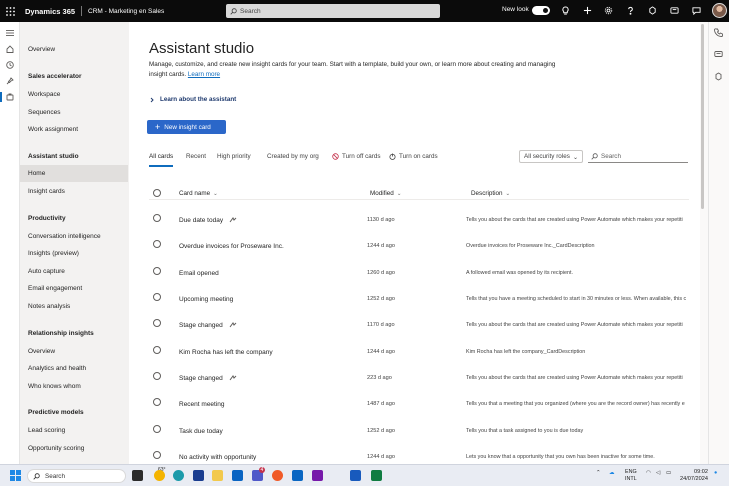  Describe the element at coordinates (587, 10) in the screenshot. I see `plus-icon` at that location.